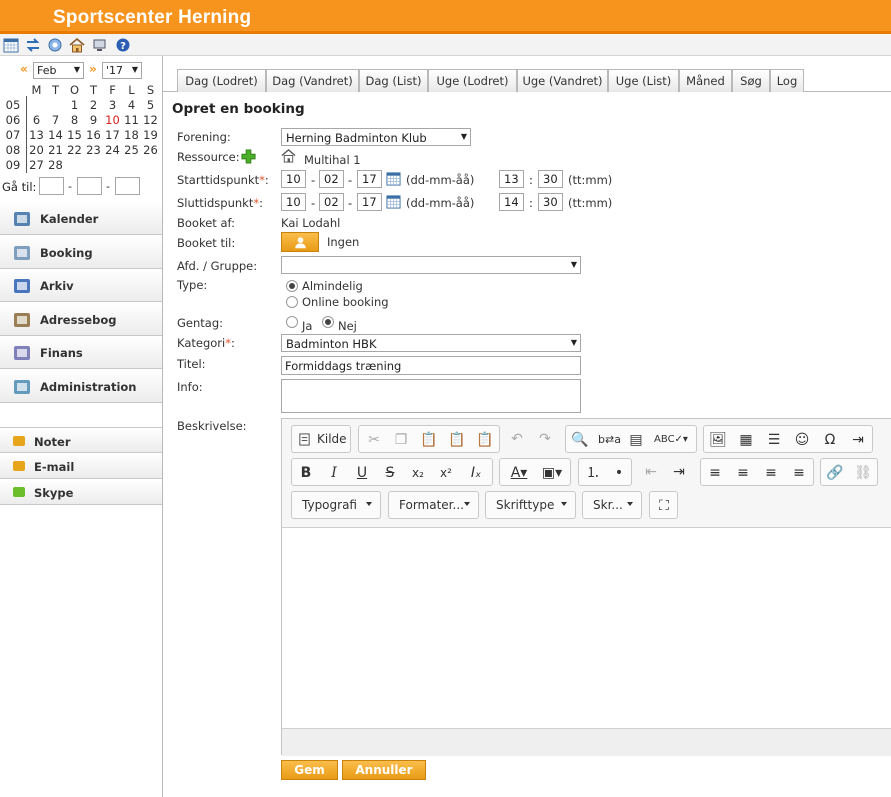 This screenshot has height=797, width=891. Describe the element at coordinates (13, 120) in the screenshot. I see `week-number: 06` at that location.